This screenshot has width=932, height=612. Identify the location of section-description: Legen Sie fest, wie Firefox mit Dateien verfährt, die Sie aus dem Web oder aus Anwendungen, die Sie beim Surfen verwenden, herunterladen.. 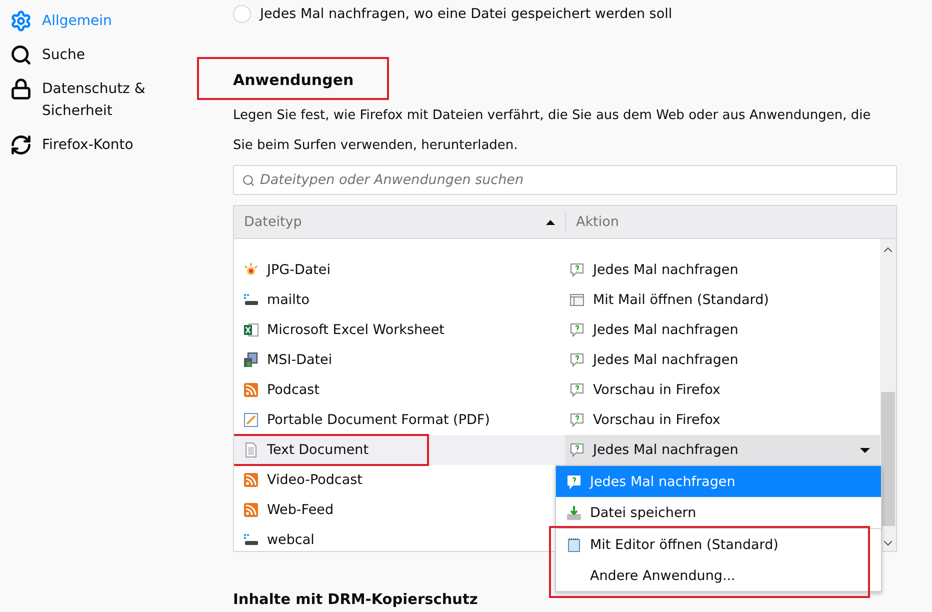
(552, 131).